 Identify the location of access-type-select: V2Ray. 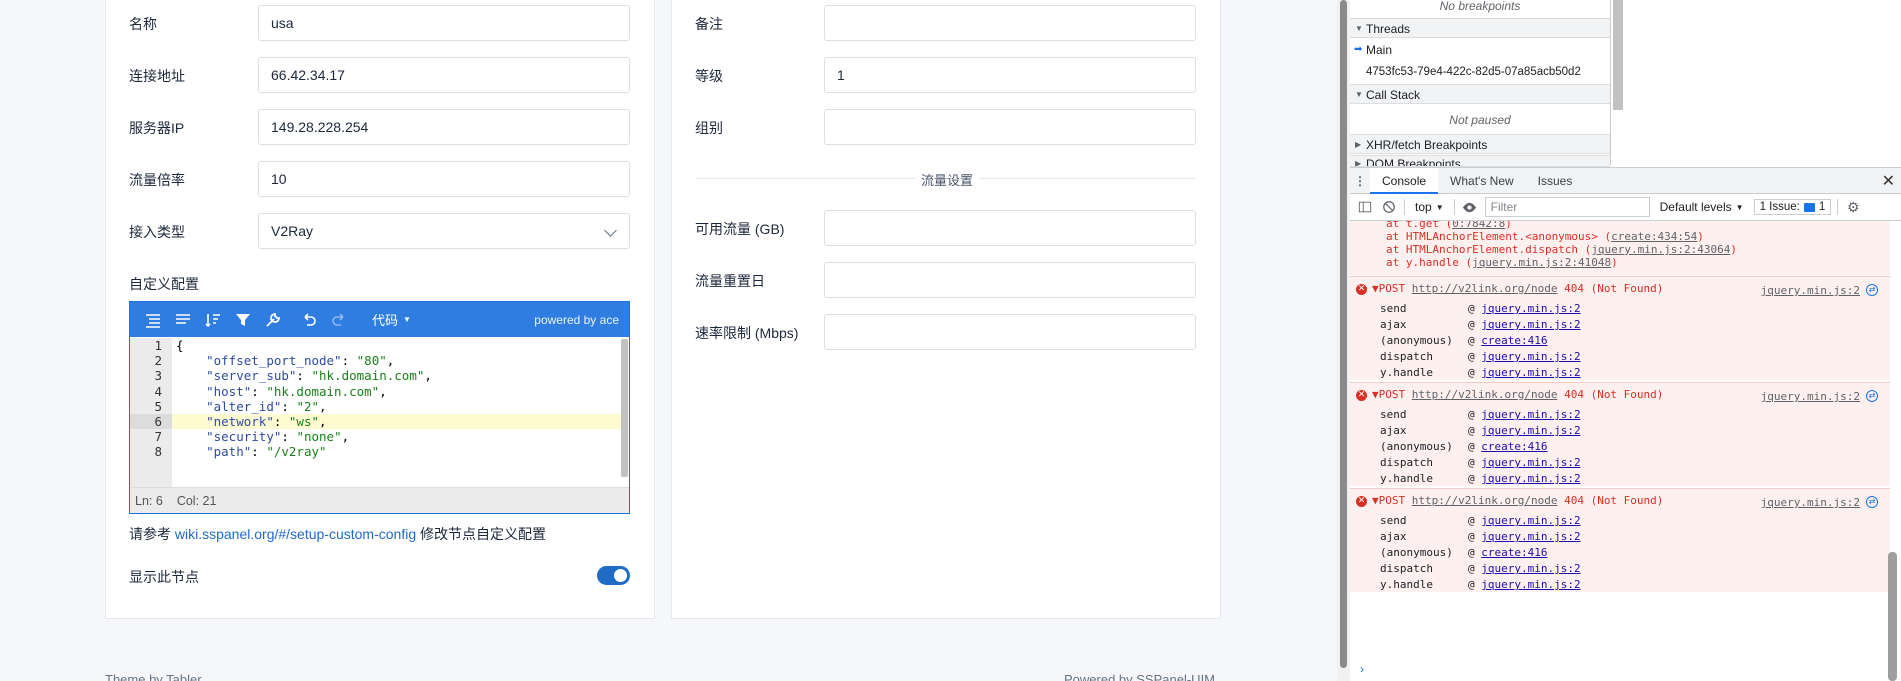
(444, 231).